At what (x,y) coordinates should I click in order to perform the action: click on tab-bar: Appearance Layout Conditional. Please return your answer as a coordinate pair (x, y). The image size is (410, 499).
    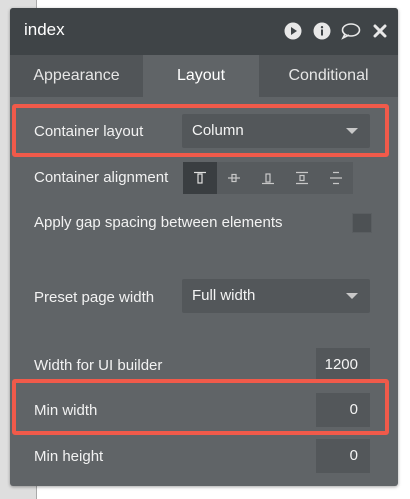
    Looking at the image, I should click on (204, 76).